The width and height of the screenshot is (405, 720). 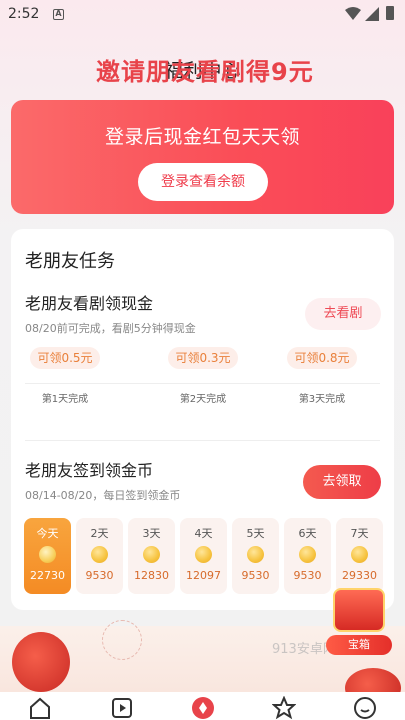 What do you see at coordinates (359, 575) in the screenshot?
I see `day-amount: 29330` at bounding box center [359, 575].